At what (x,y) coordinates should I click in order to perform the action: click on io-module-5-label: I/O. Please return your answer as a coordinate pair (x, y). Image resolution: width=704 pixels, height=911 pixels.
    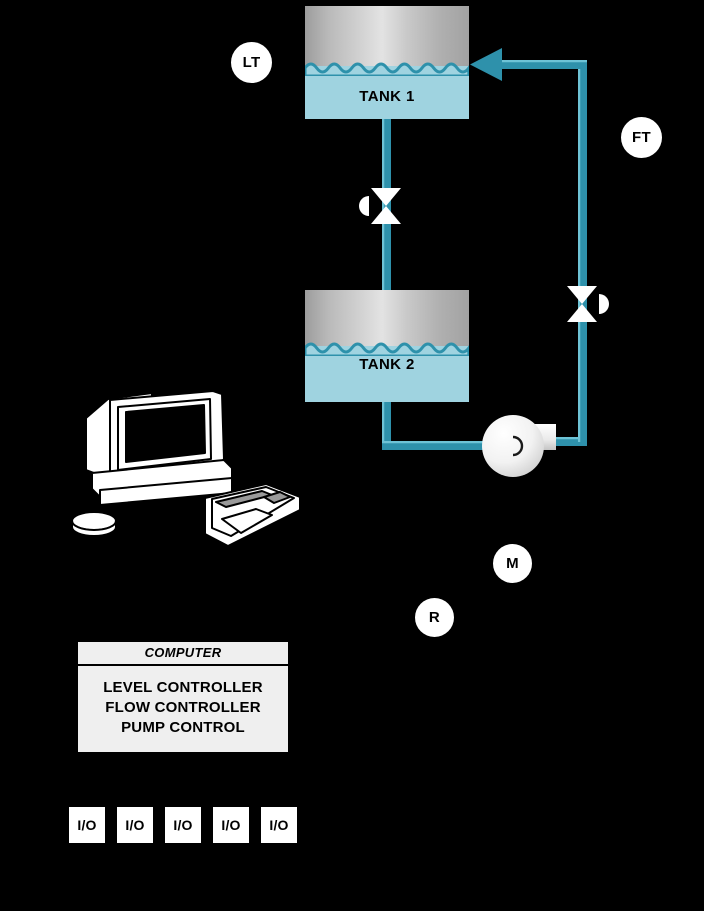
    Looking at the image, I should click on (279, 825).